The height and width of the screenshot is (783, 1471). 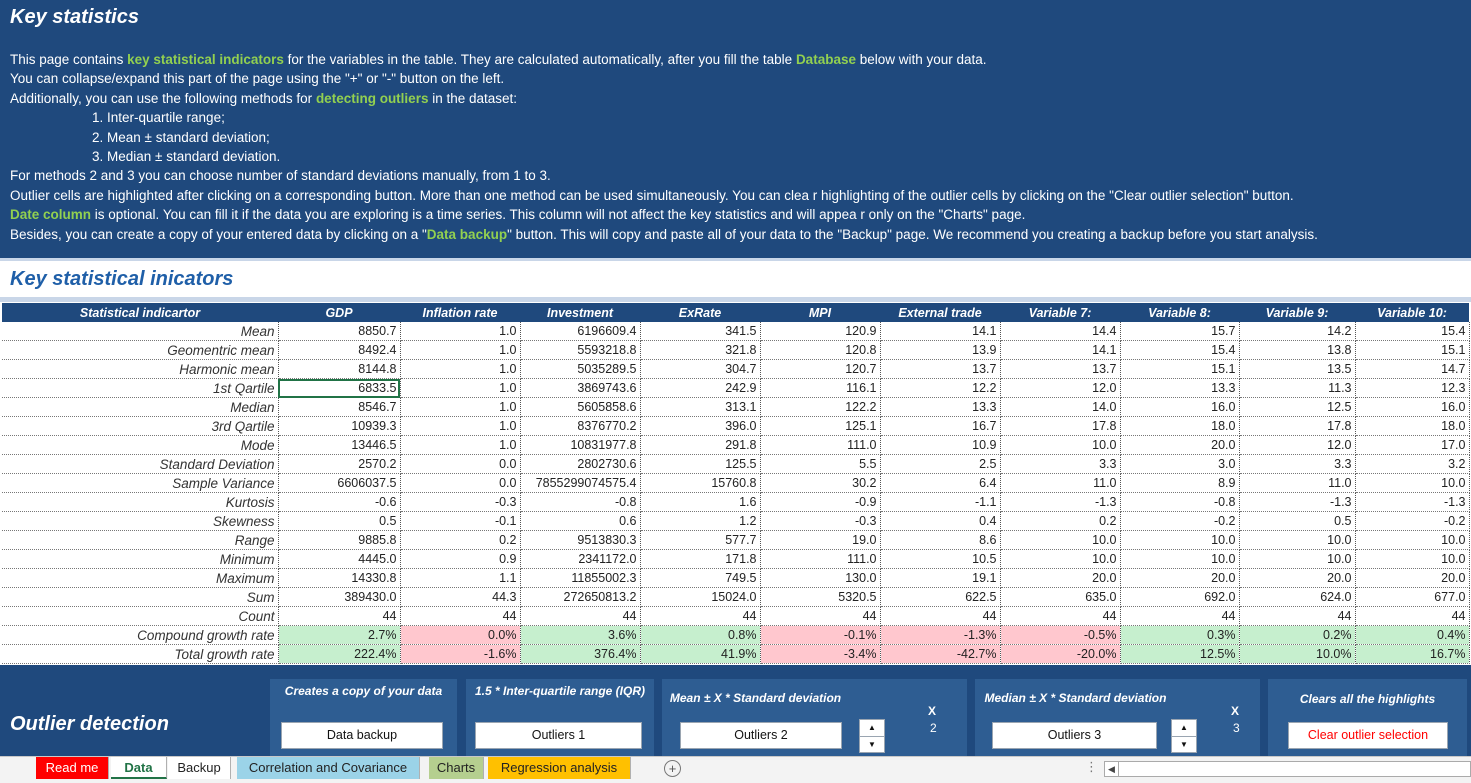 What do you see at coordinates (820, 369) in the screenshot?
I see `data-cell: 120.7` at bounding box center [820, 369].